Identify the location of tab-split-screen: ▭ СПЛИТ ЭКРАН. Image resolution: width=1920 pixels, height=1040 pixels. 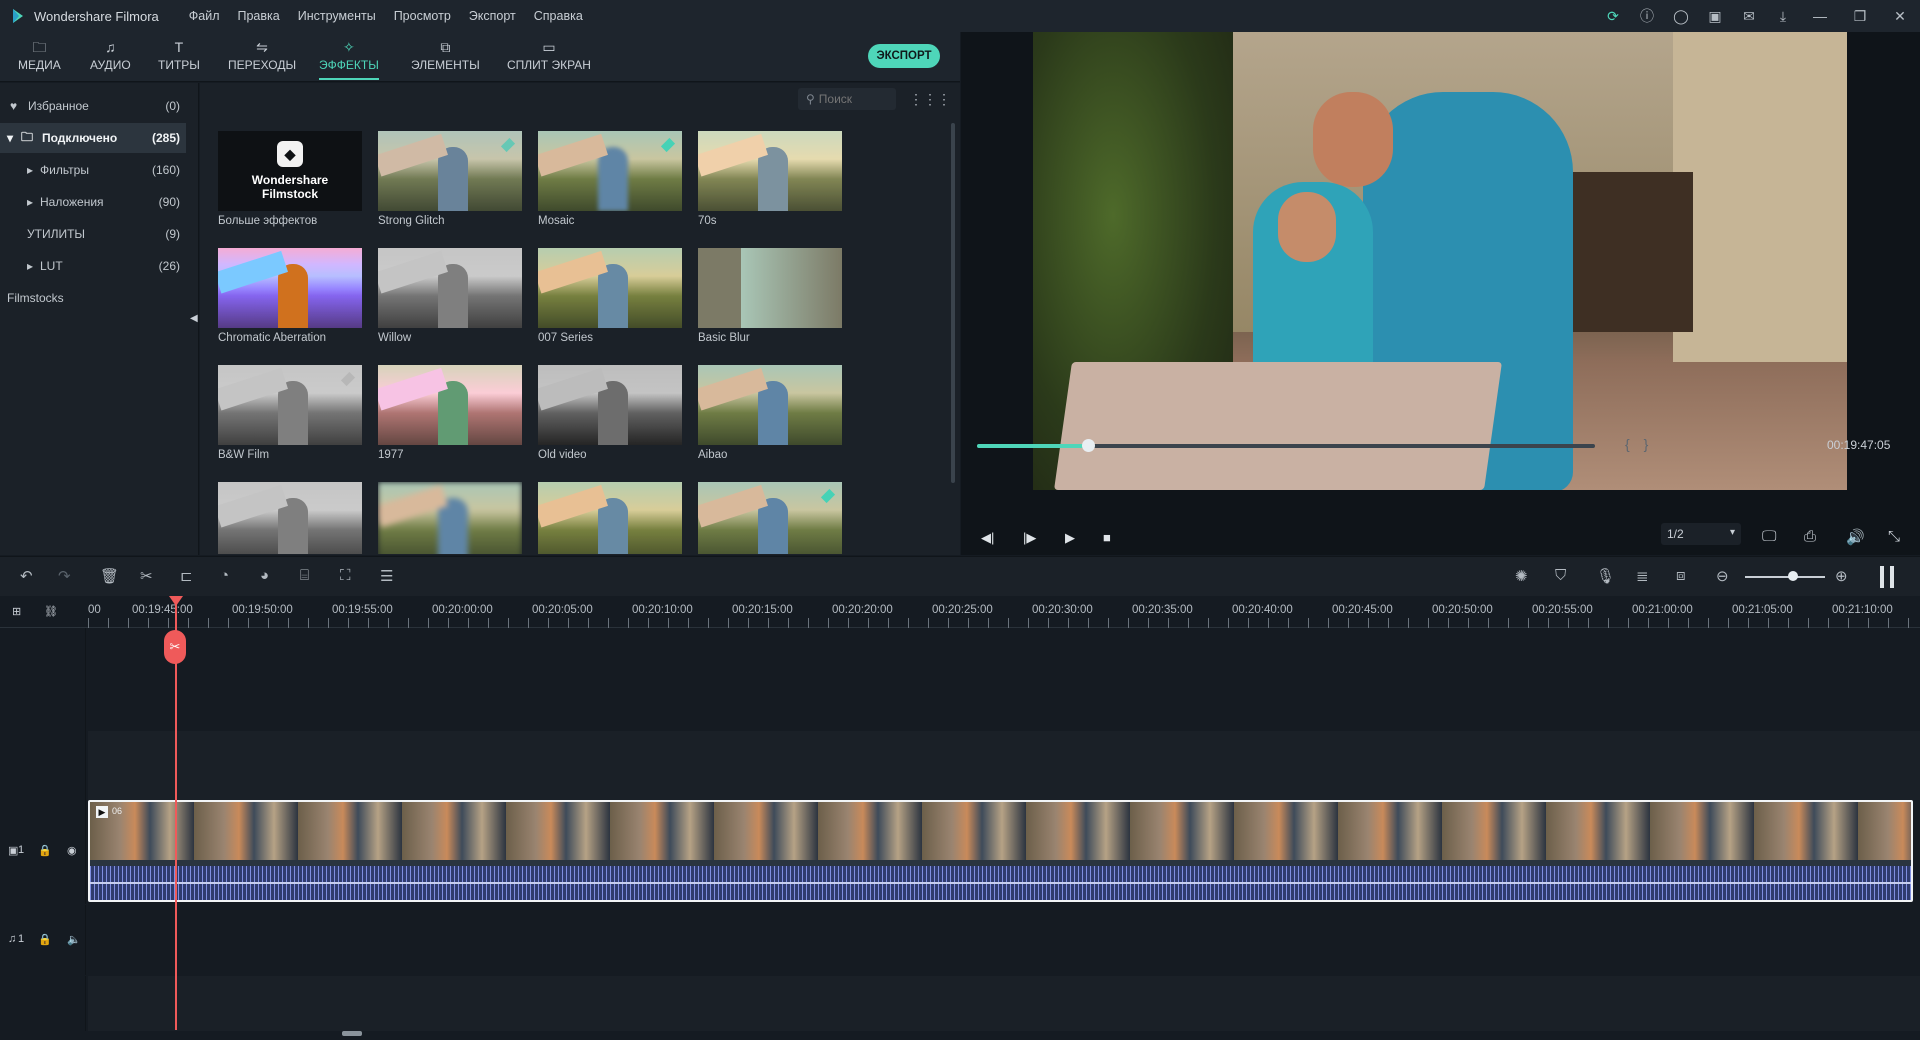
(549, 59).